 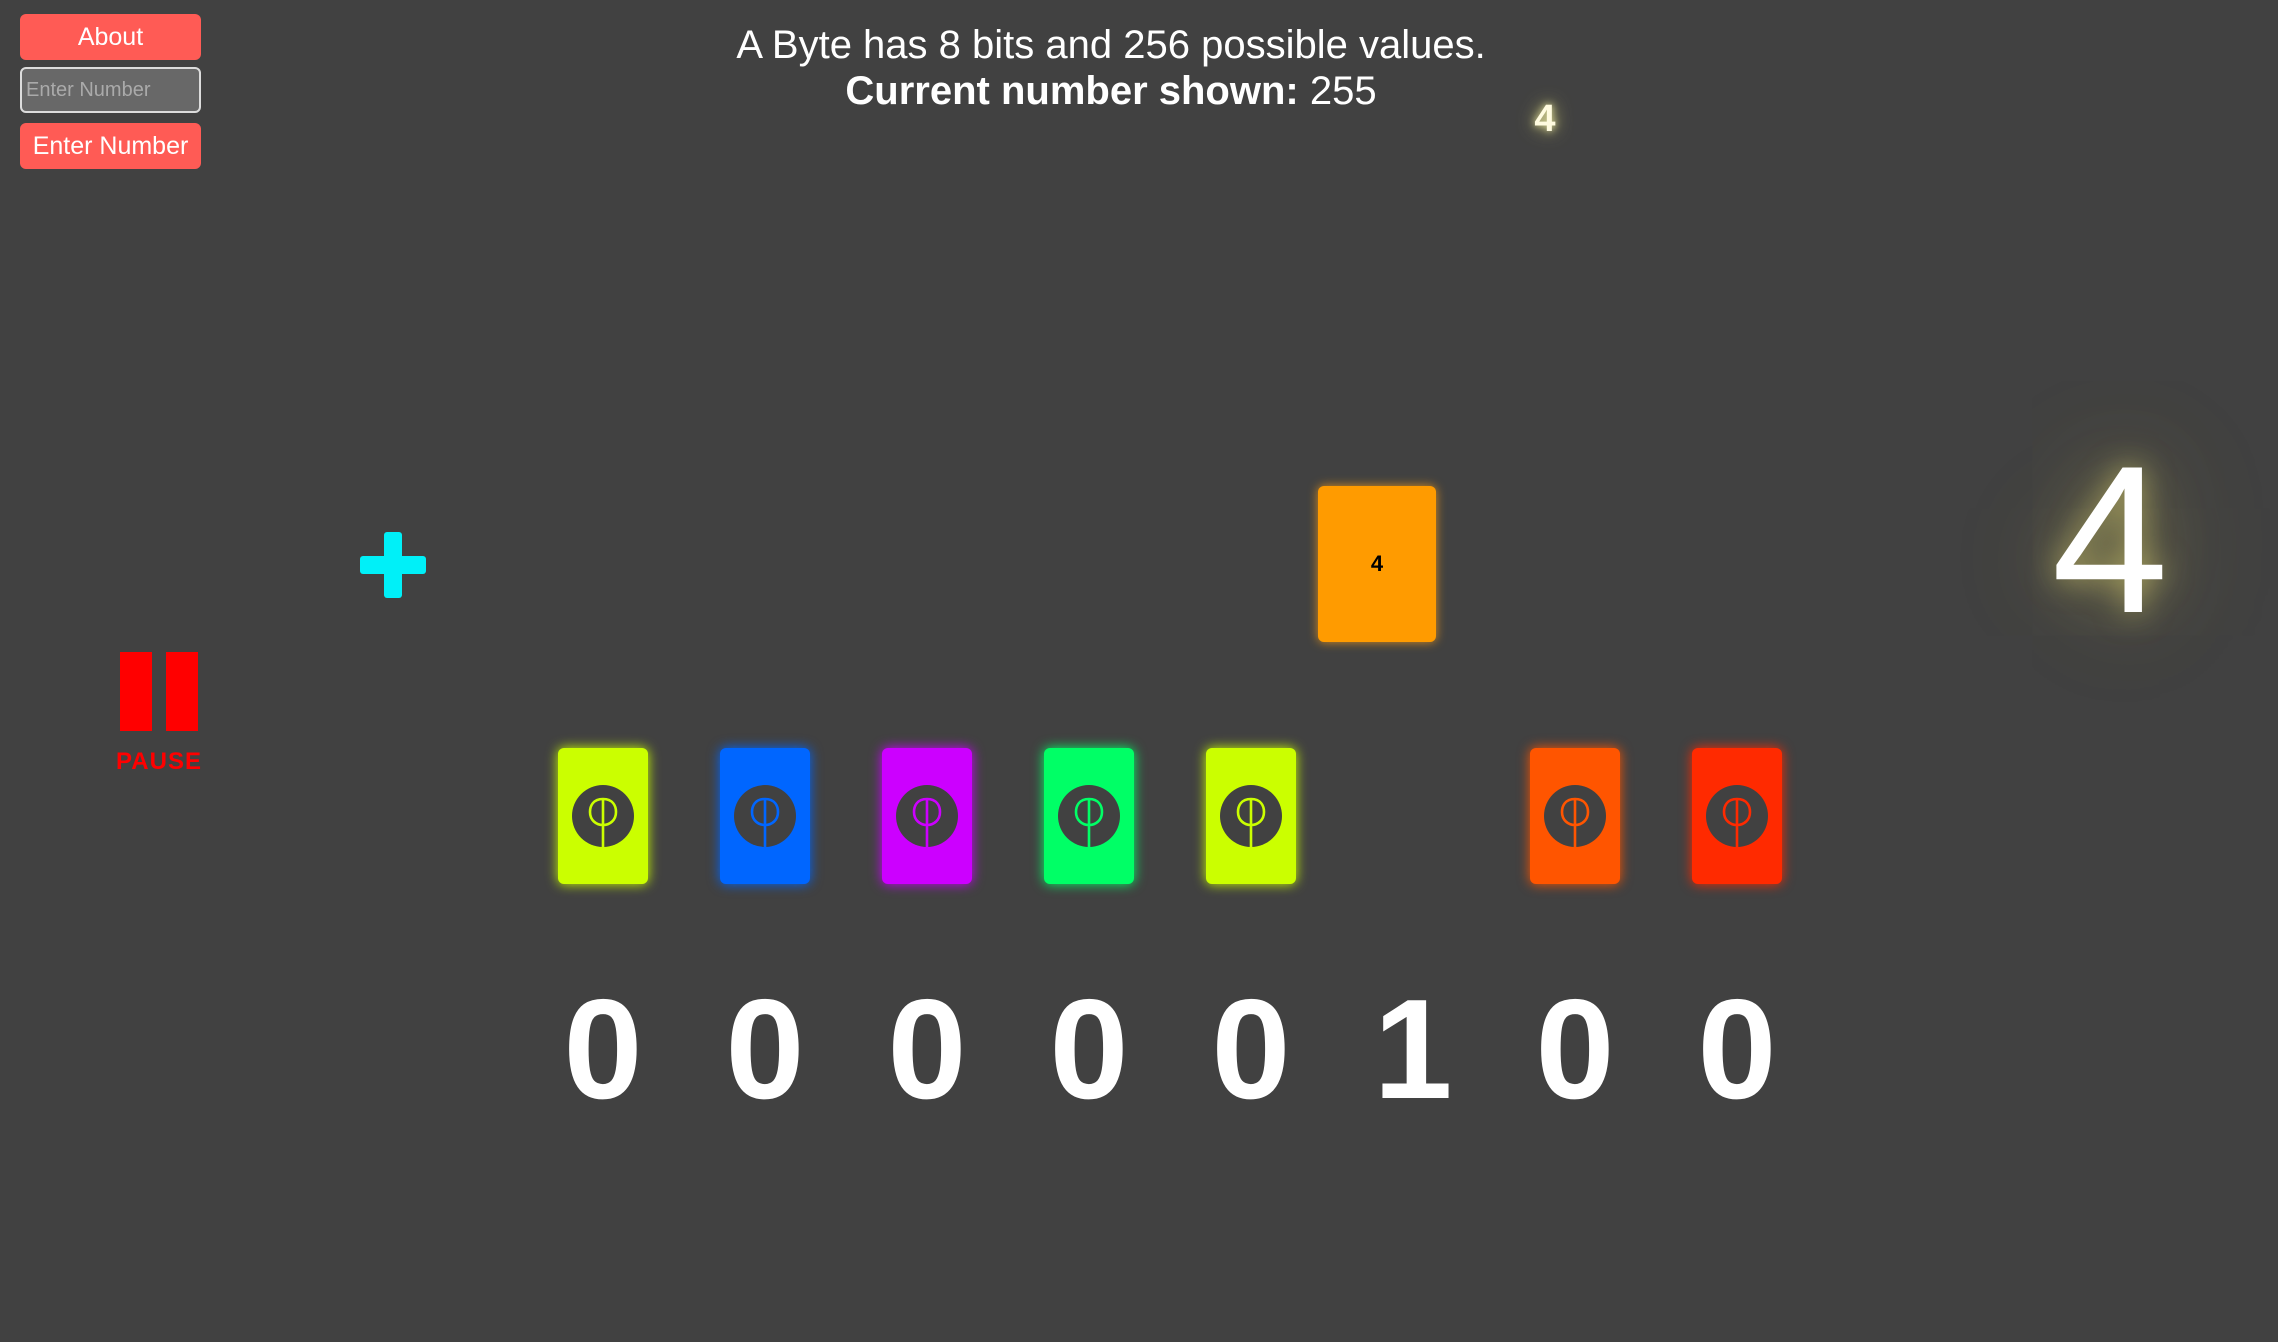 I want to click on bit-digit-1: 0, so click(x=765, y=1049).